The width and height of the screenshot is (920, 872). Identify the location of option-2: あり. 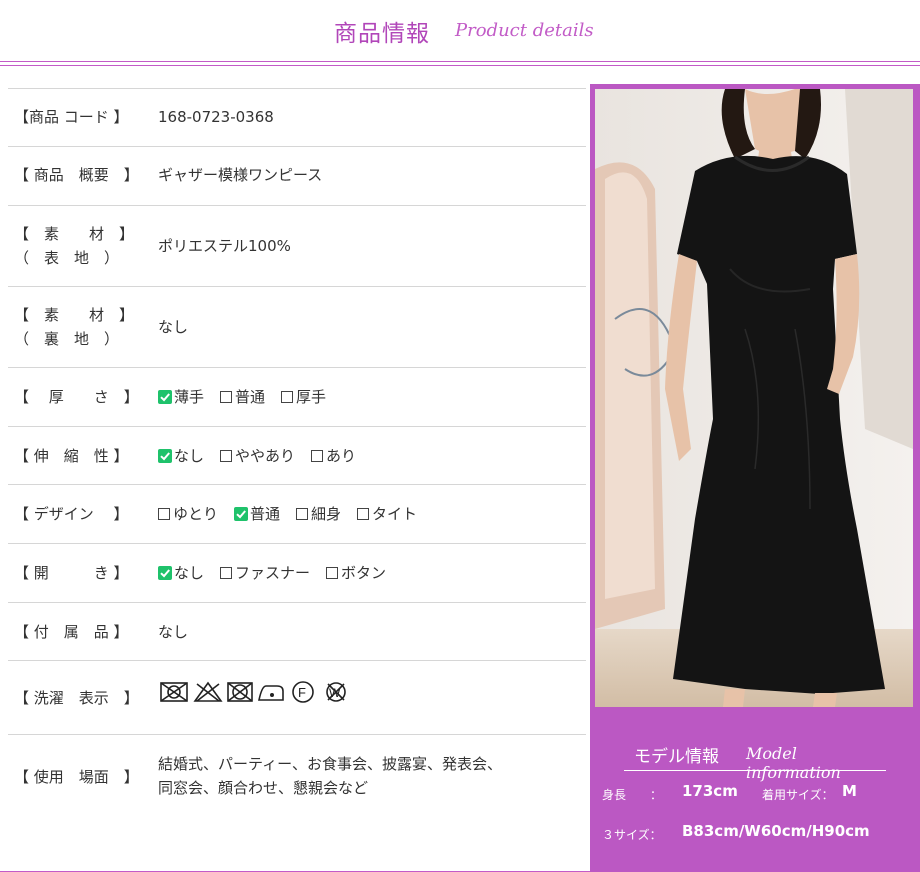
(333, 456).